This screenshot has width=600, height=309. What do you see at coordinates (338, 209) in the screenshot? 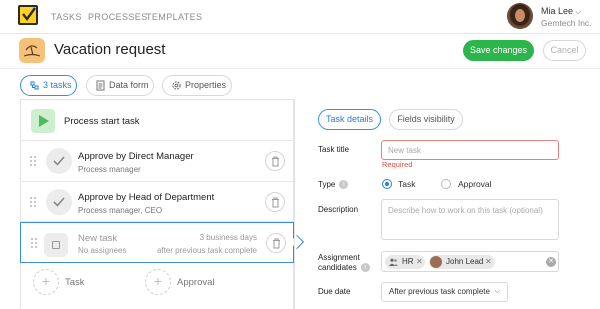
I see `description-label: Description` at bounding box center [338, 209].